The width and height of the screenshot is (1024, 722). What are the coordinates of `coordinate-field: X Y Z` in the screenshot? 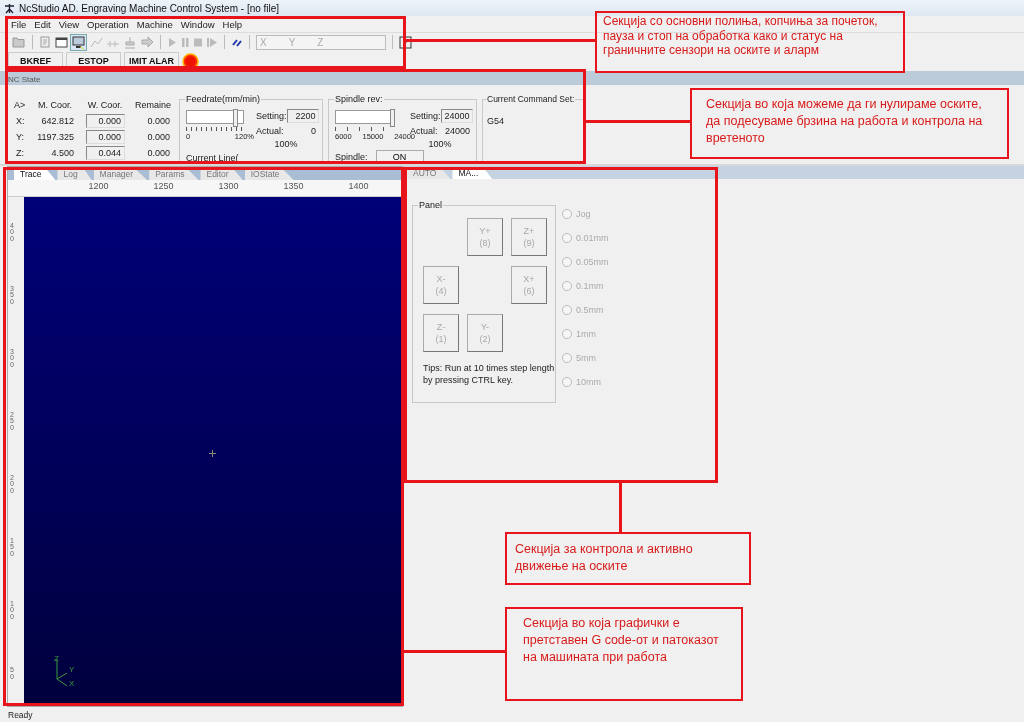 It's located at (321, 42).